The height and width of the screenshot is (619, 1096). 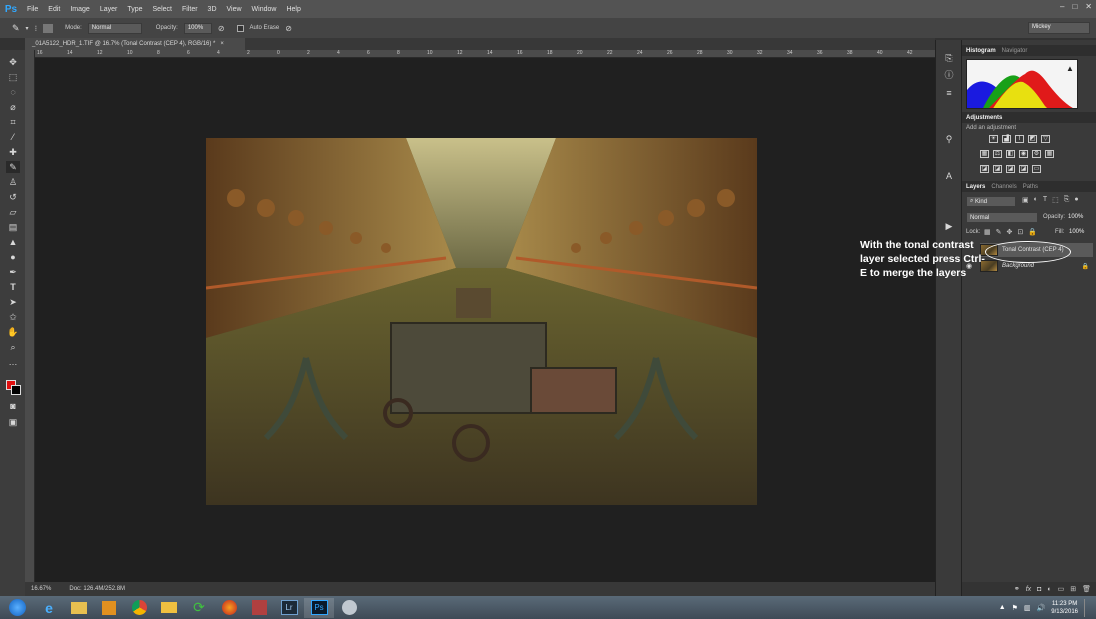 I want to click on menu-view: View, so click(x=234, y=9).